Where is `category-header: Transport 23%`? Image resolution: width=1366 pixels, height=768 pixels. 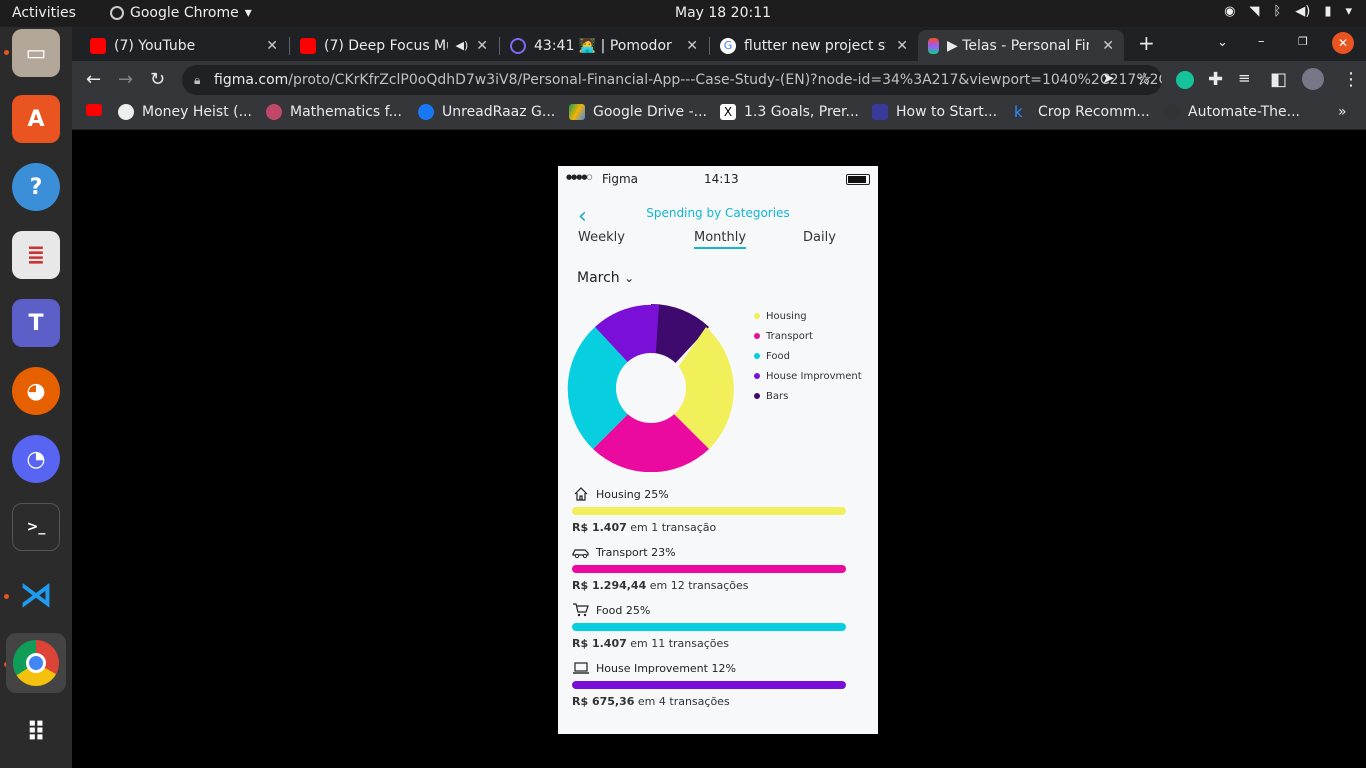
category-header: Transport 23% is located at coordinates (709, 552).